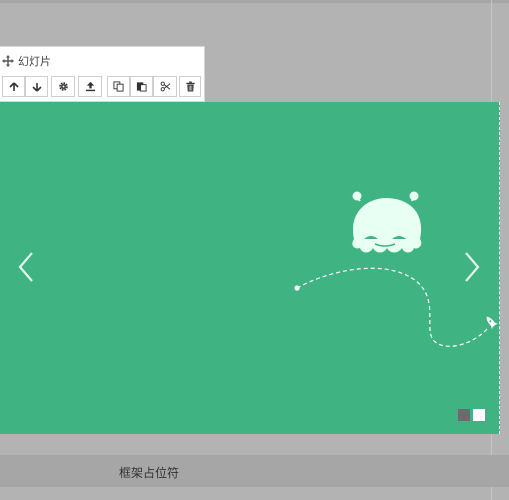  I want to click on panel-header: 幻灯片, so click(26, 61).